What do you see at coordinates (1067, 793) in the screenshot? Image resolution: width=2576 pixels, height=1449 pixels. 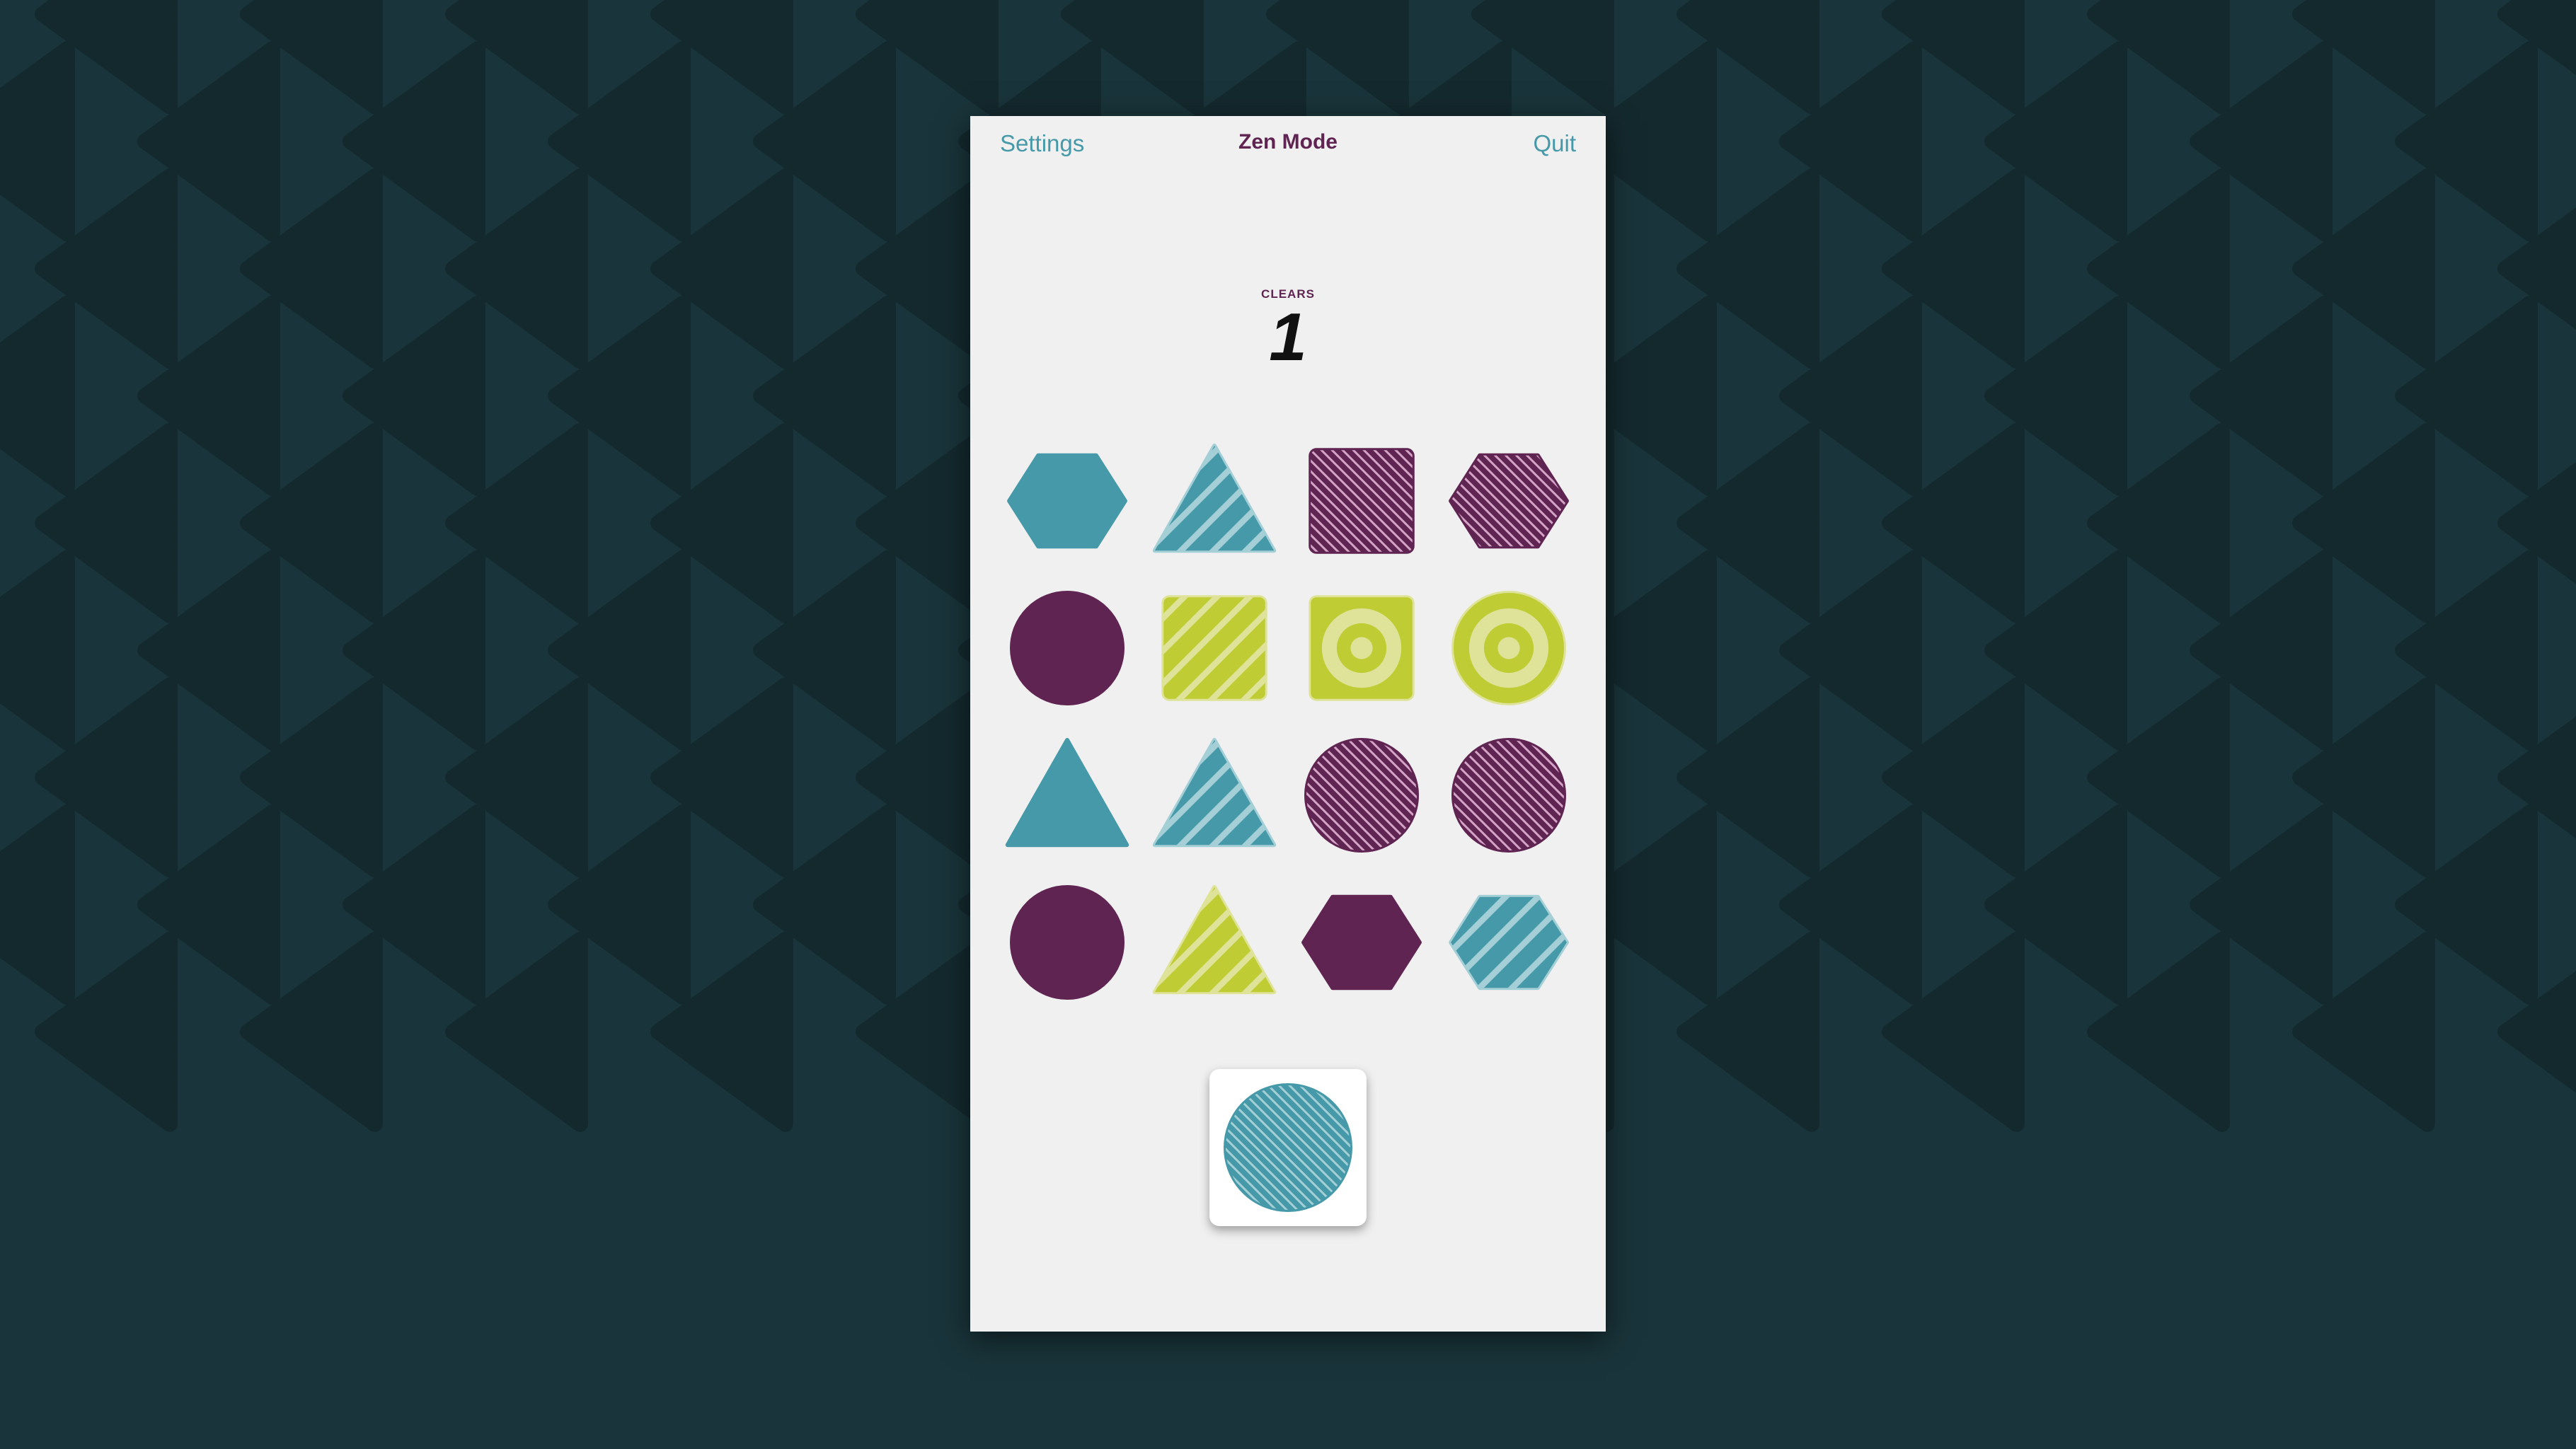 I see `tile-r3-c1-triangle` at bounding box center [1067, 793].